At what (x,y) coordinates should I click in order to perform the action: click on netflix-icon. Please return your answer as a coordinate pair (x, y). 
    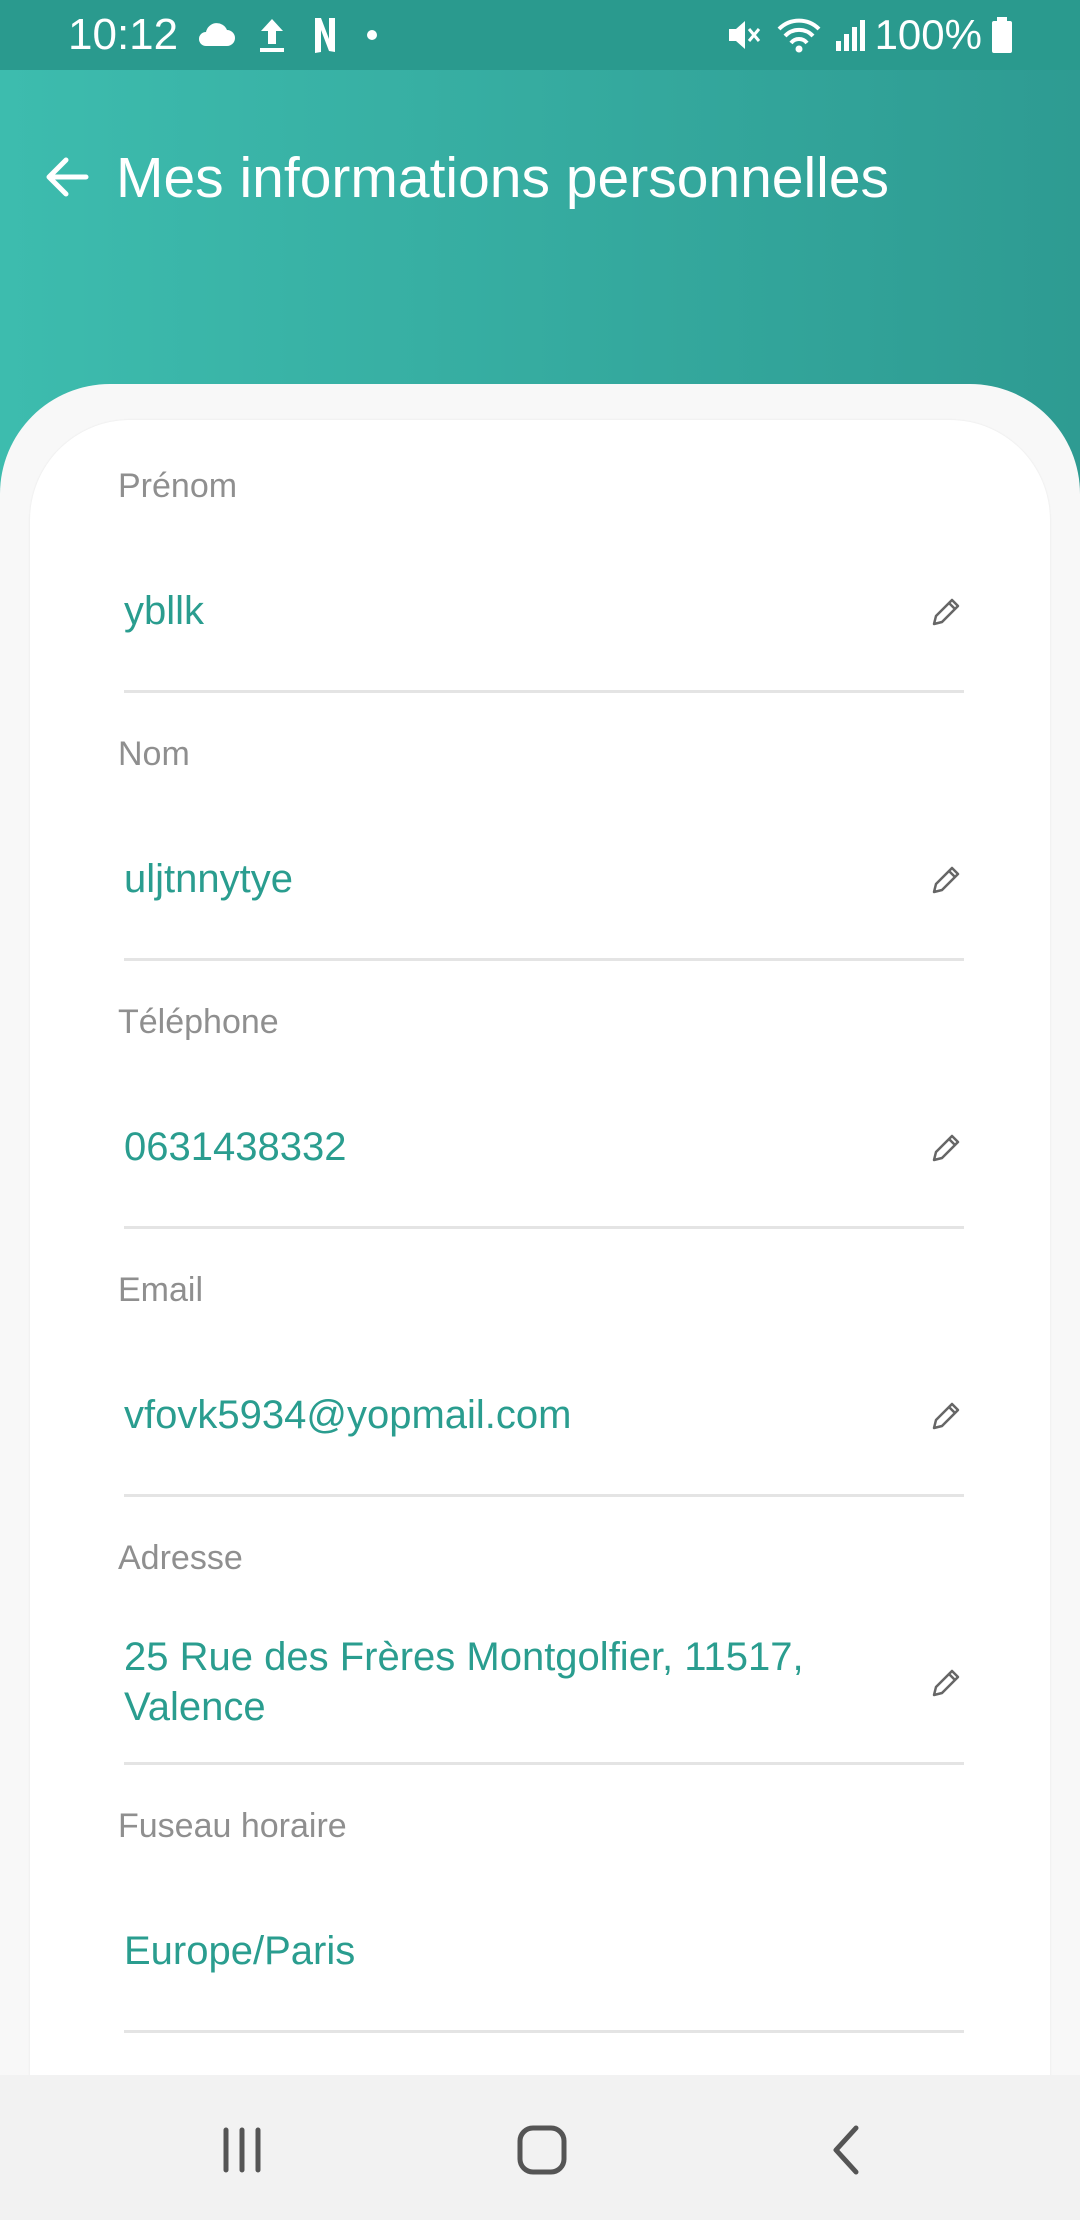
    Looking at the image, I should click on (325, 35).